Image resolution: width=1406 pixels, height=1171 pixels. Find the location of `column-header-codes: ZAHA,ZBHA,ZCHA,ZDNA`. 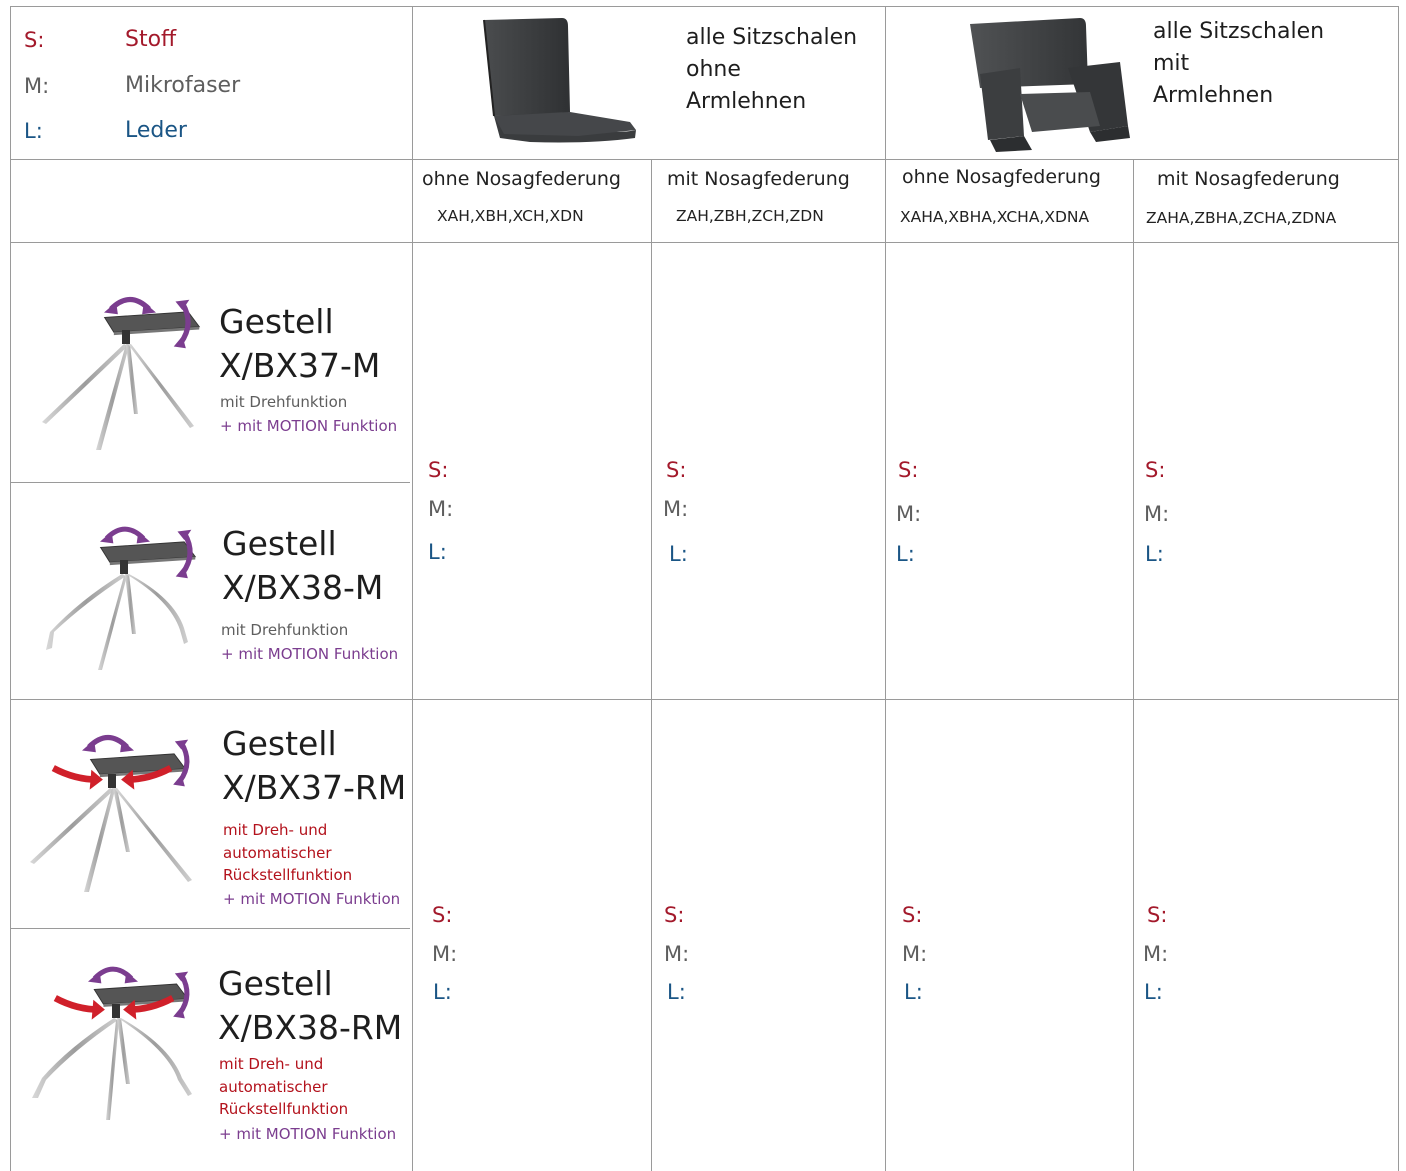

column-header-codes: ZAHA,ZBHA,ZCHA,ZDNA is located at coordinates (1241, 218).